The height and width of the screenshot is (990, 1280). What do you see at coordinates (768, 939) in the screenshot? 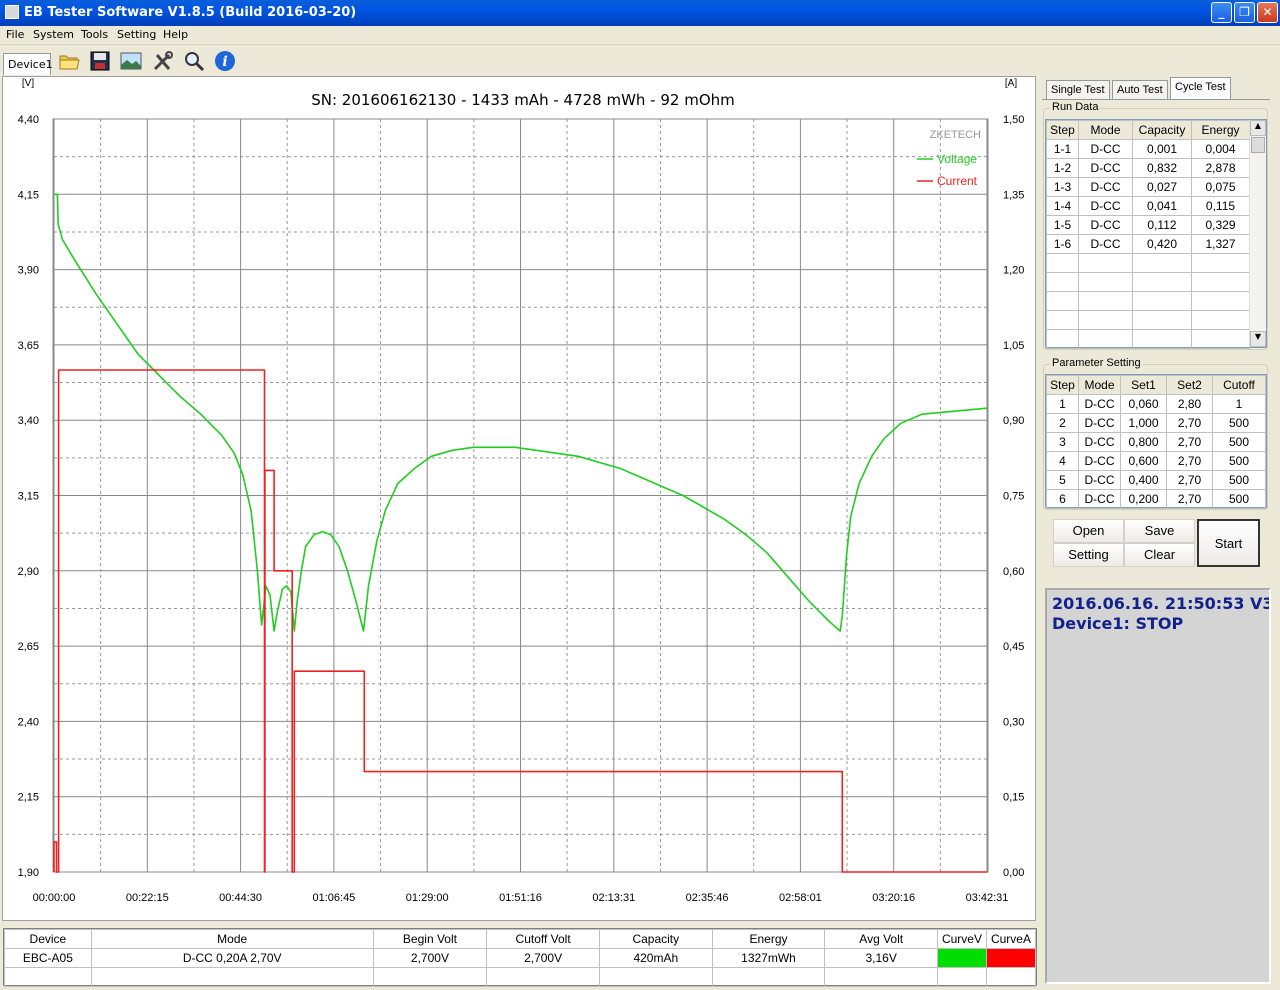
I see `col-energy: Energy` at bounding box center [768, 939].